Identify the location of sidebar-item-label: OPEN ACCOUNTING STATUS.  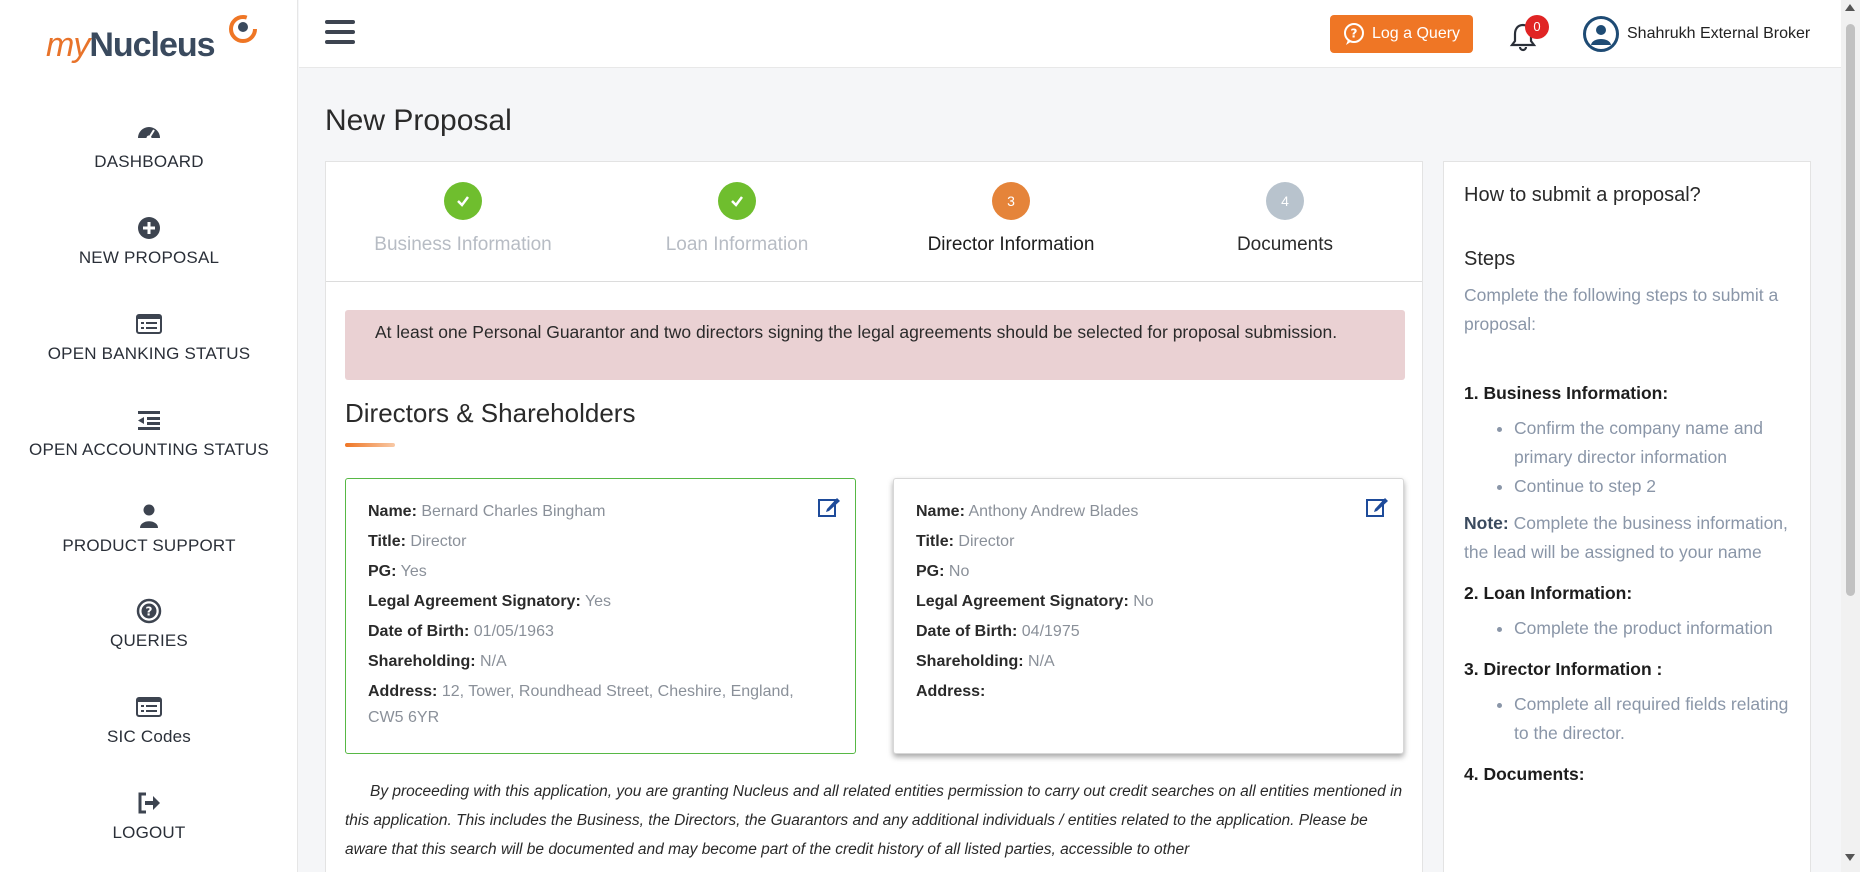
(149, 449).